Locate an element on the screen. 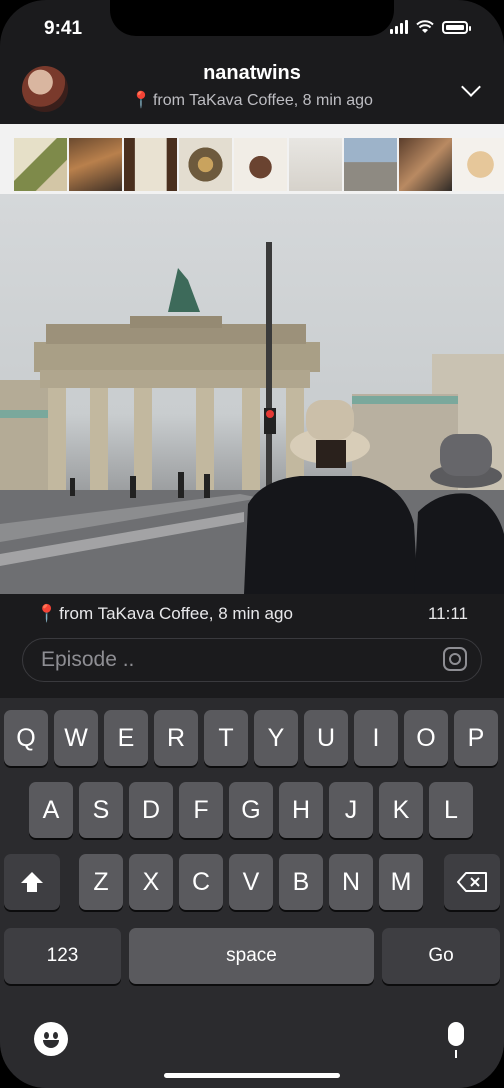  key-b: B is located at coordinates (301, 882).